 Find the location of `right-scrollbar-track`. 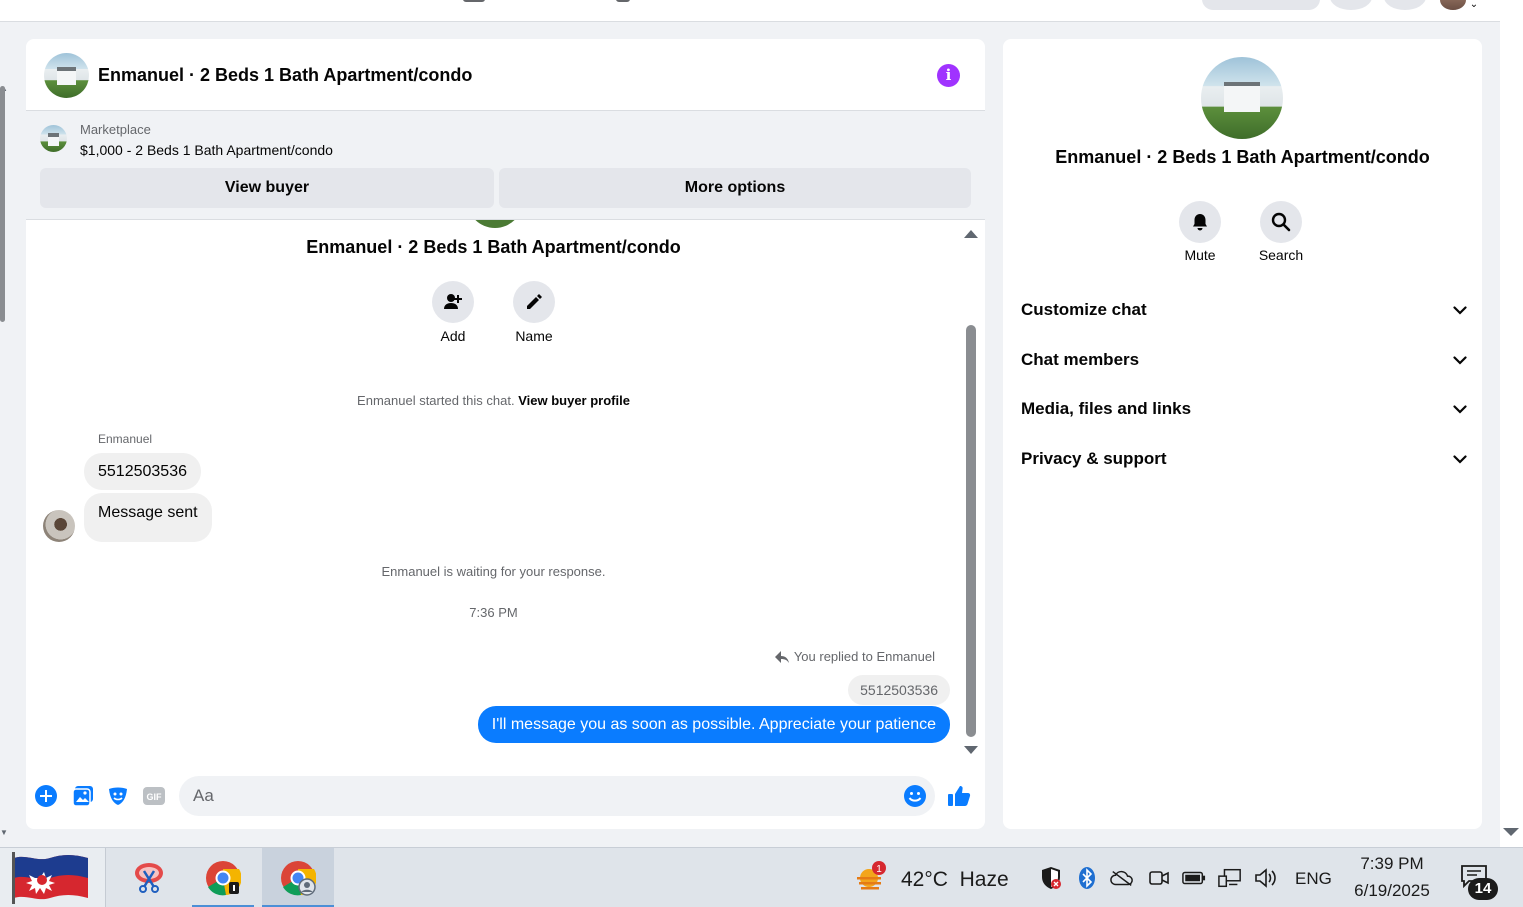

right-scrollbar-track is located at coordinates (1511, 423).